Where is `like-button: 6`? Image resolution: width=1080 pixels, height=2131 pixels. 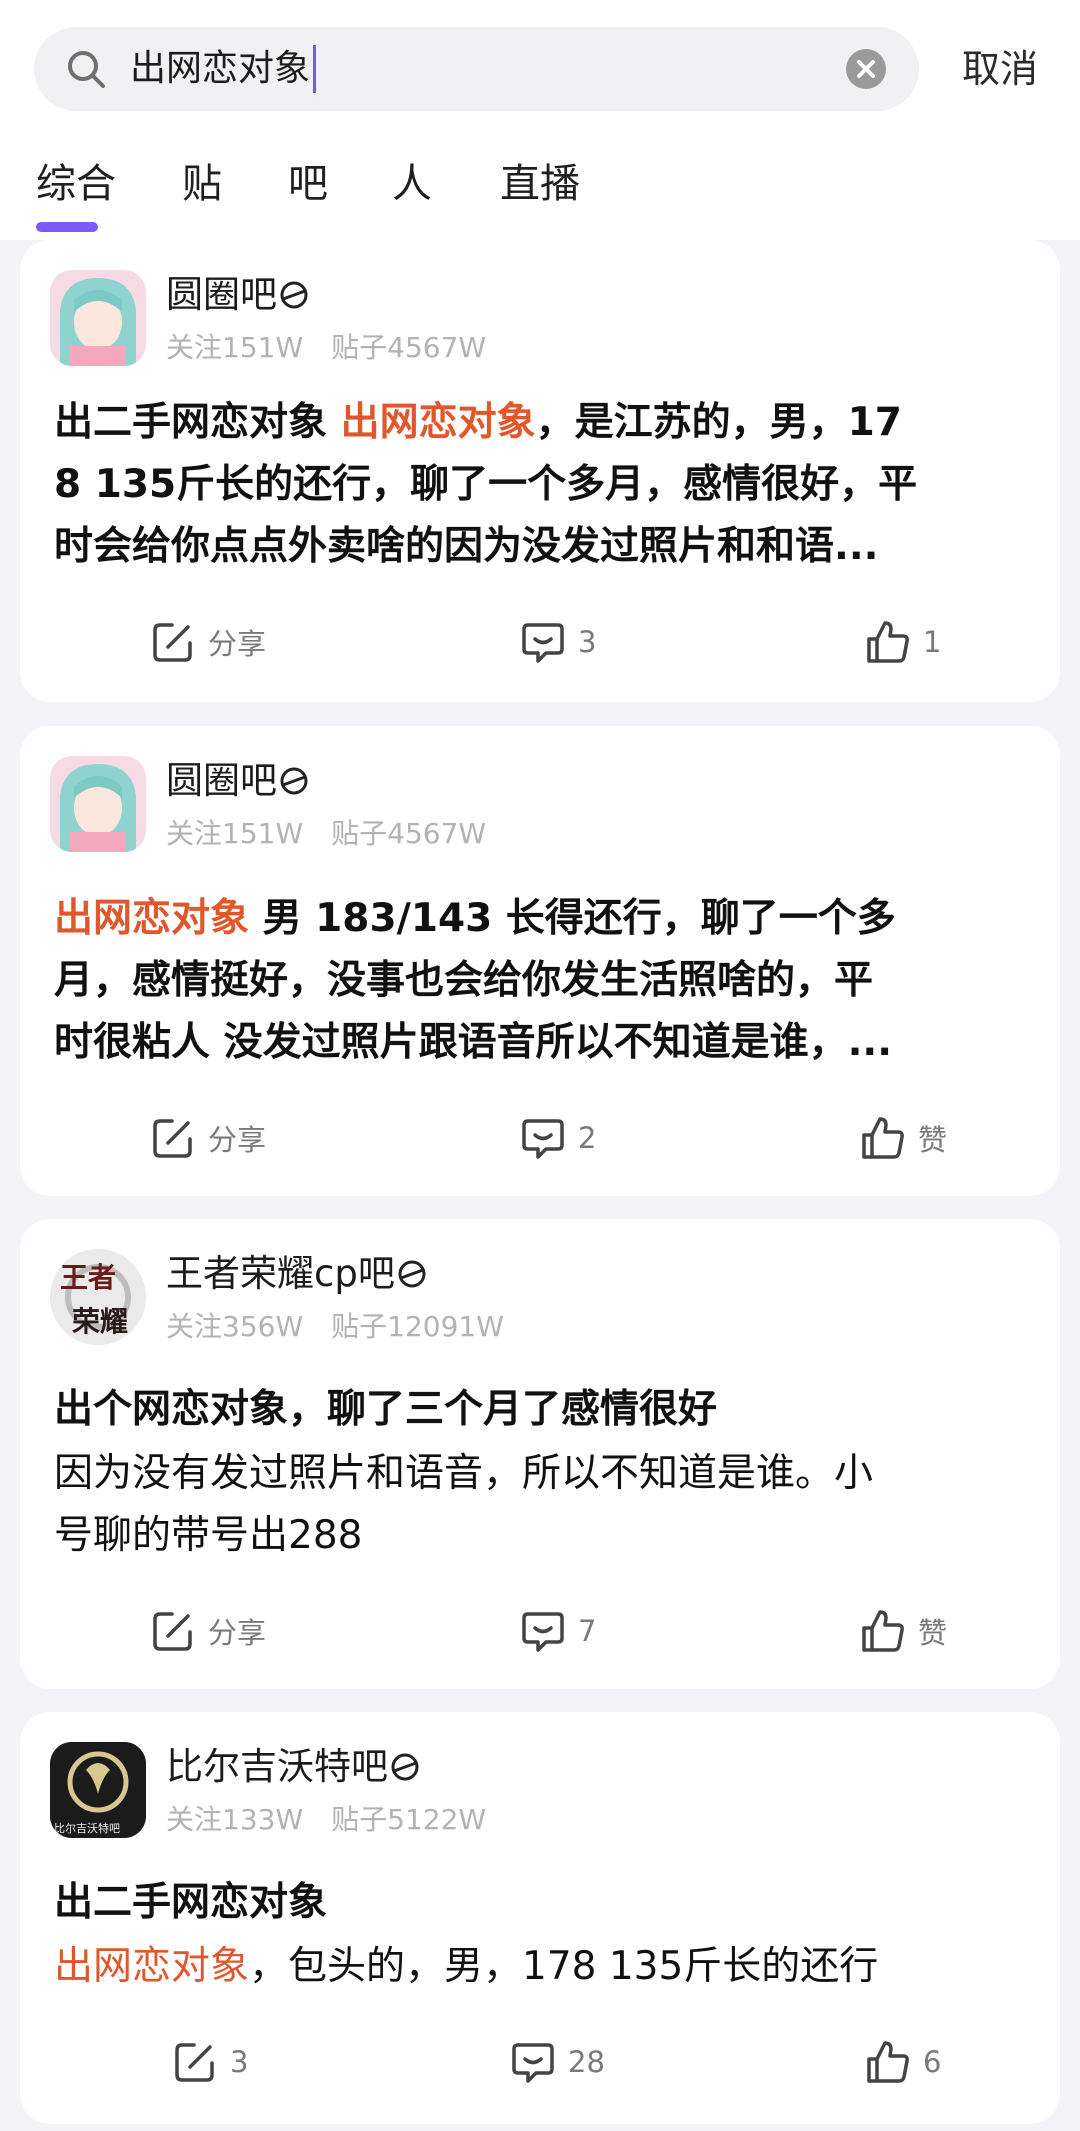
like-button: 6 is located at coordinates (903, 2062).